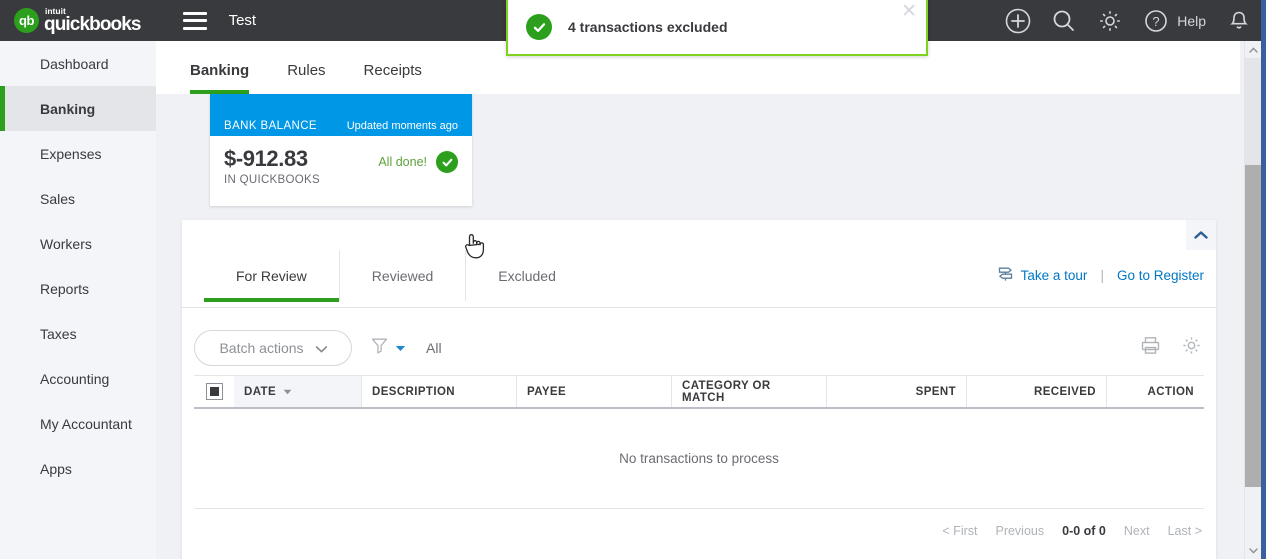 The width and height of the screenshot is (1266, 559). I want to click on toast-message: 4 transactions excluded, so click(648, 27).